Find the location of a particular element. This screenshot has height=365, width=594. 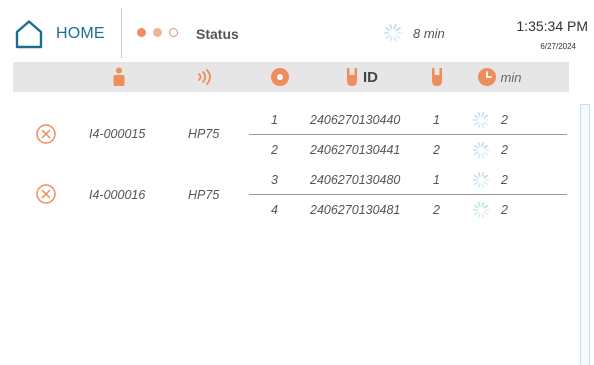

col-rfid is located at coordinates (205, 77).